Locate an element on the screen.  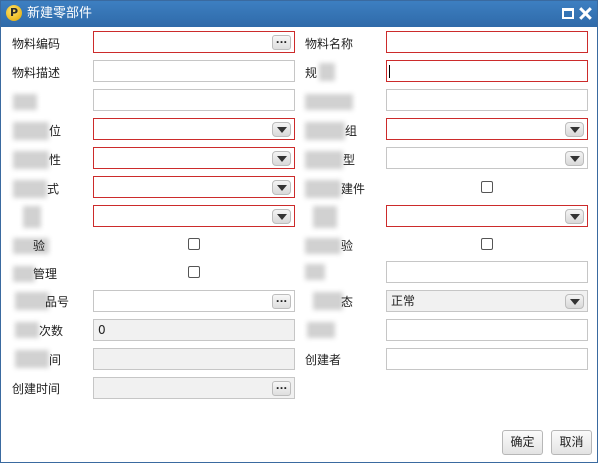
attr-select is located at coordinates (194, 158).